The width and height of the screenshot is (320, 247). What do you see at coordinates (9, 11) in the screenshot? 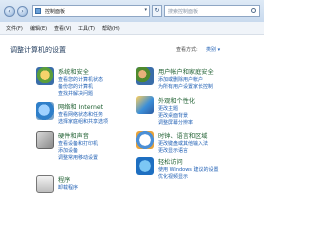
I see `back-button: ‹` at bounding box center [9, 11].